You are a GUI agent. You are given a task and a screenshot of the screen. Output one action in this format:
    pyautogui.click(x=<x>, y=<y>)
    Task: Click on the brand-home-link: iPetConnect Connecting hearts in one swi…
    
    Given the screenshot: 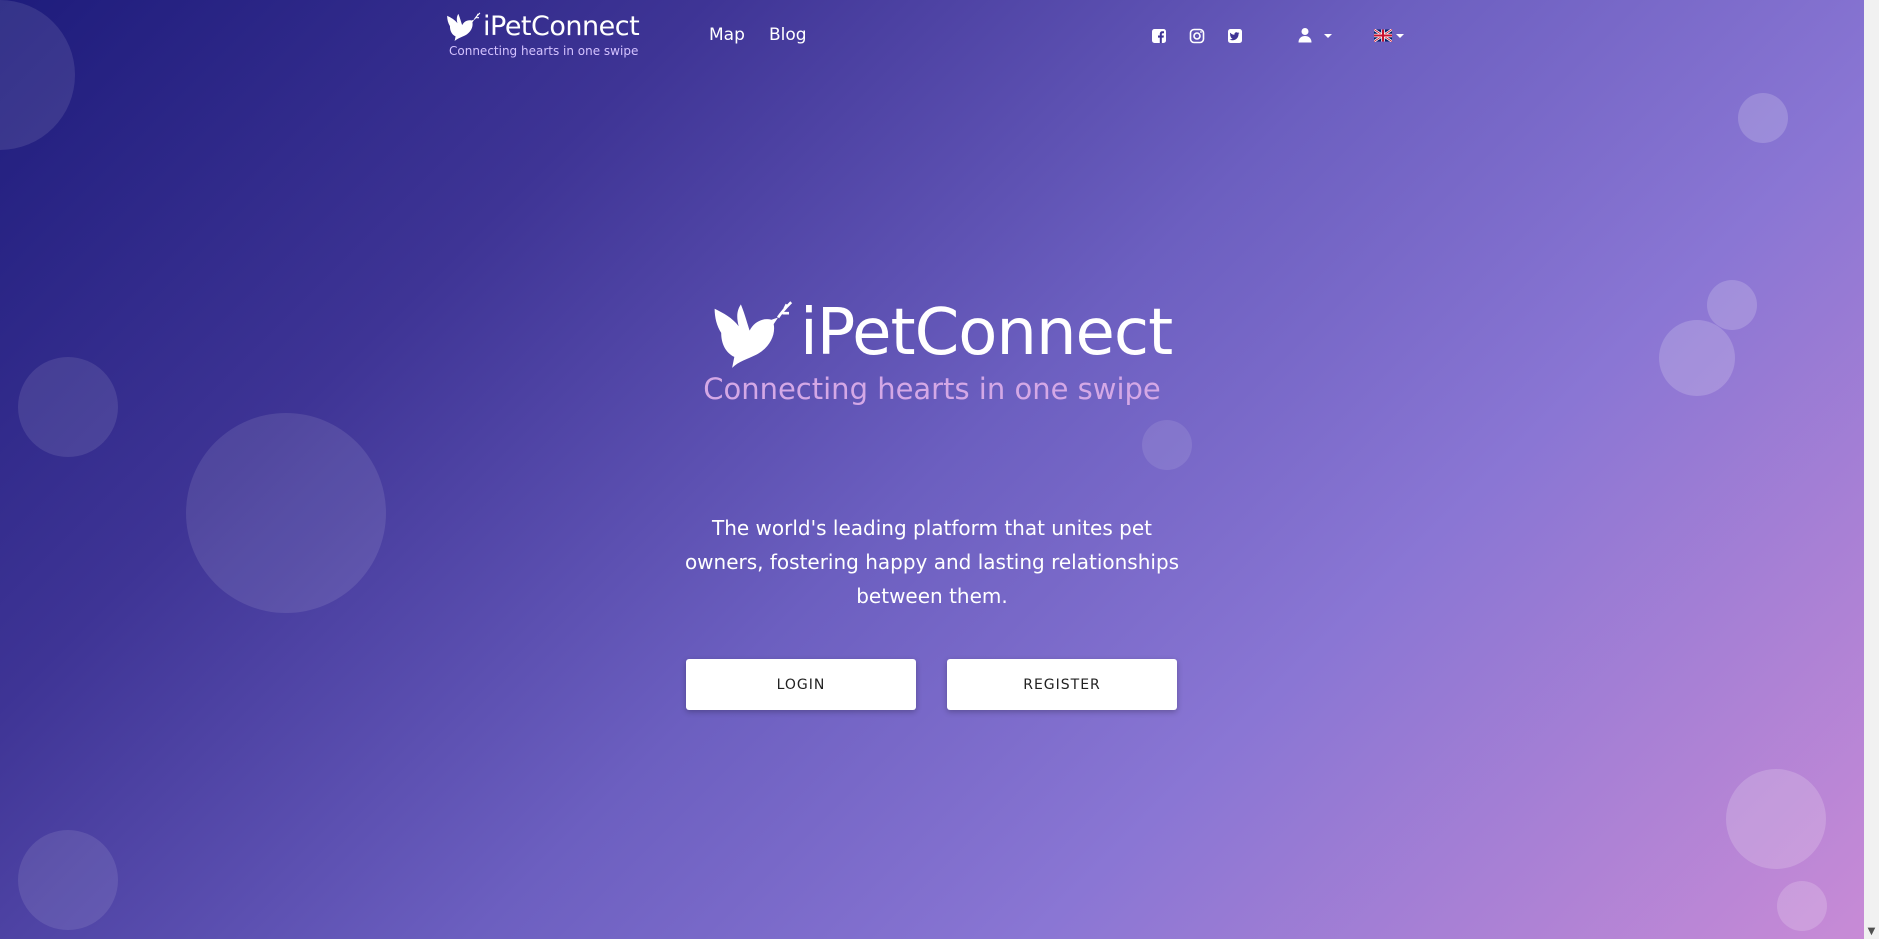 What is the action you would take?
    pyautogui.click(x=545, y=35)
    